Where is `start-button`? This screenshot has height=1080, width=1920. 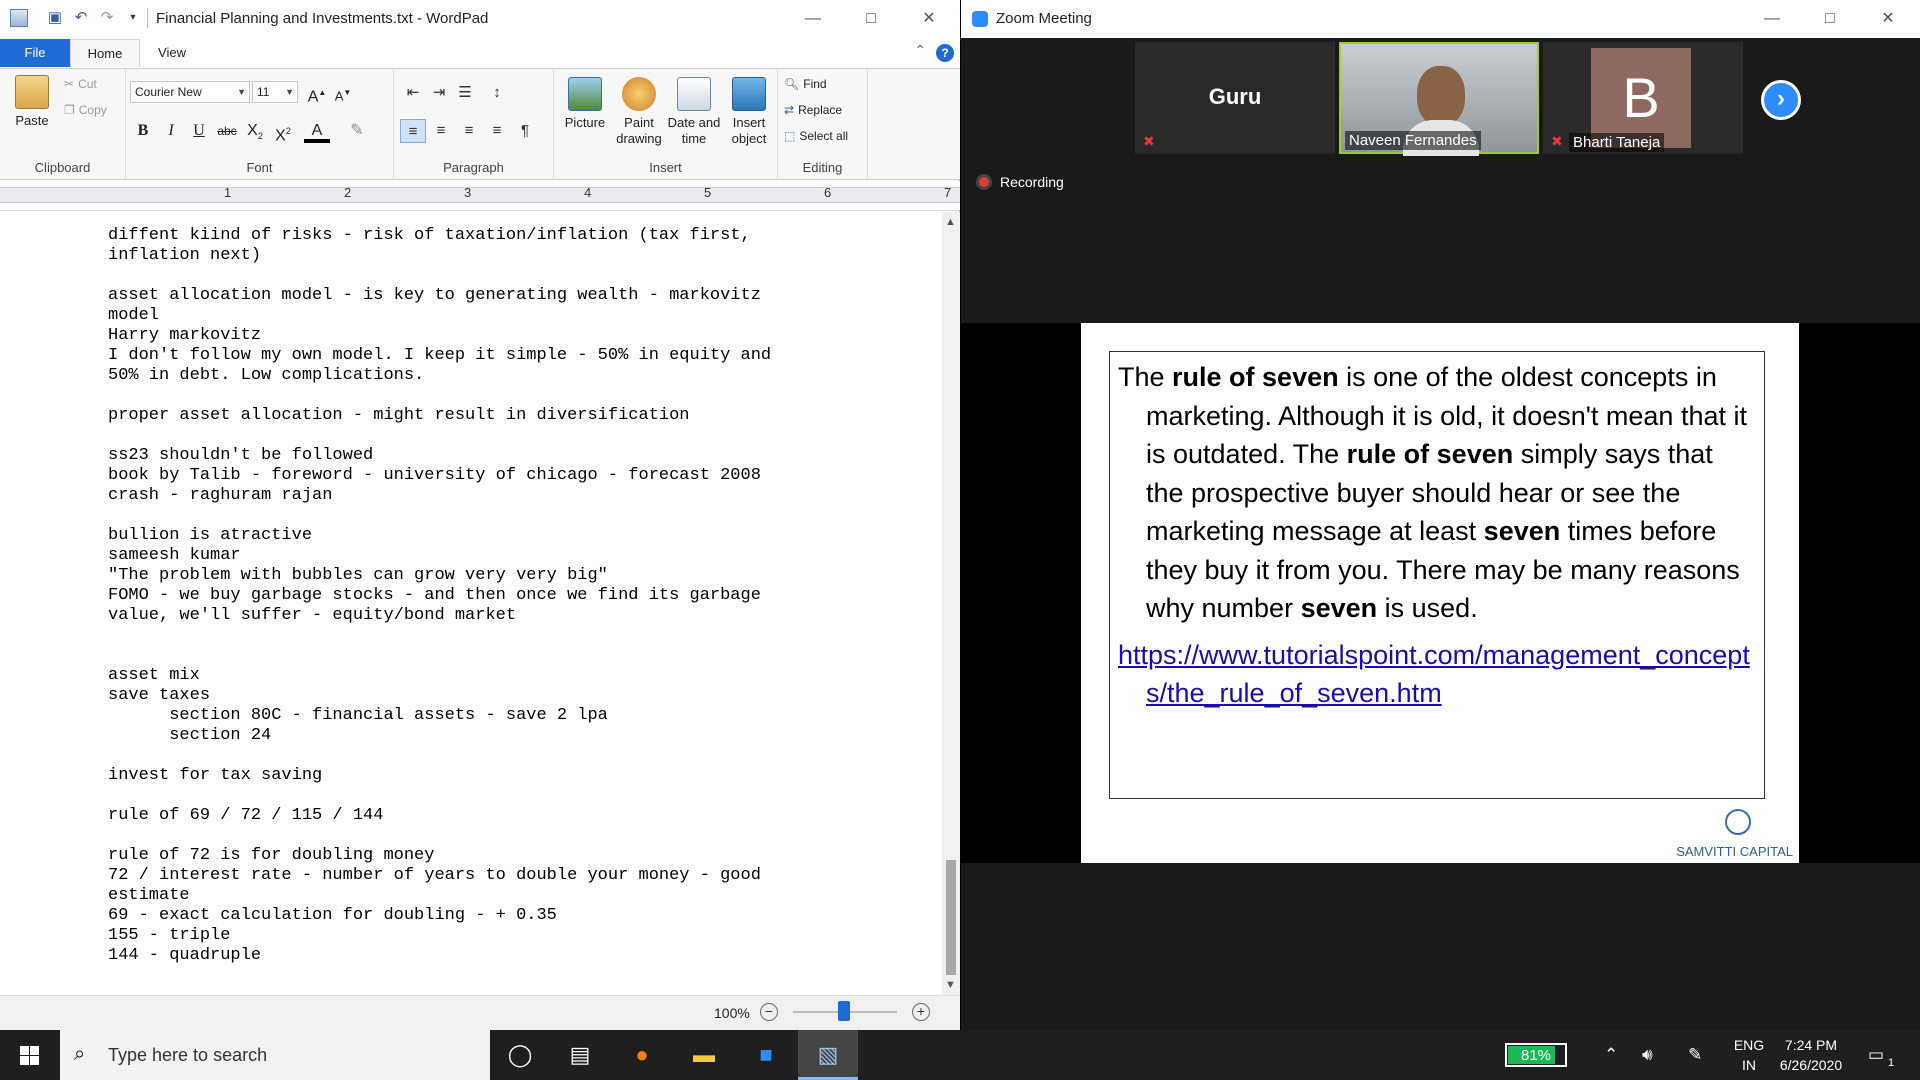
start-button is located at coordinates (30, 1055).